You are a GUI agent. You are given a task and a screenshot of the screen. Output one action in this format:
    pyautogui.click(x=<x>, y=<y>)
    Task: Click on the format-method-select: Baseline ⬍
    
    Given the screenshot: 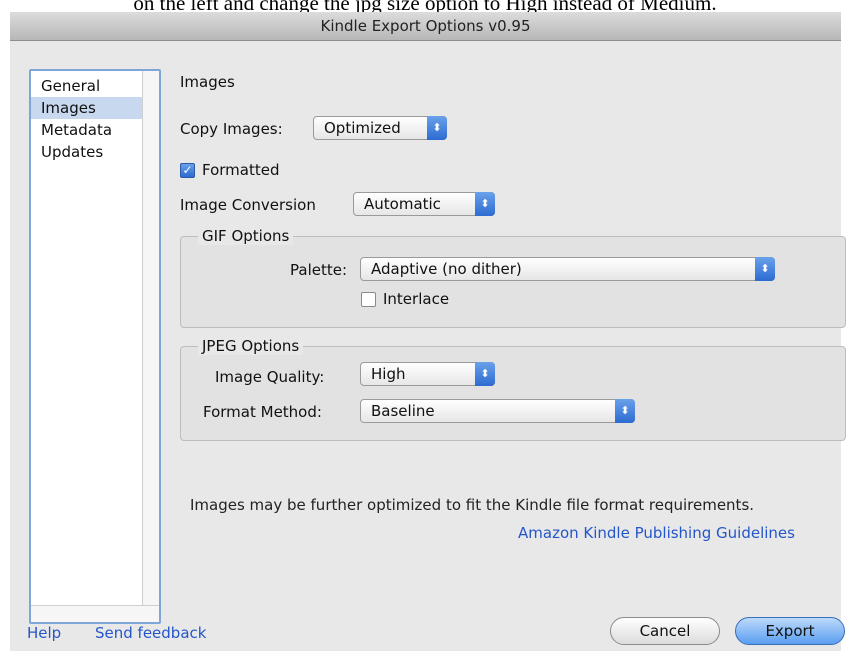 What is the action you would take?
    pyautogui.click(x=497, y=411)
    